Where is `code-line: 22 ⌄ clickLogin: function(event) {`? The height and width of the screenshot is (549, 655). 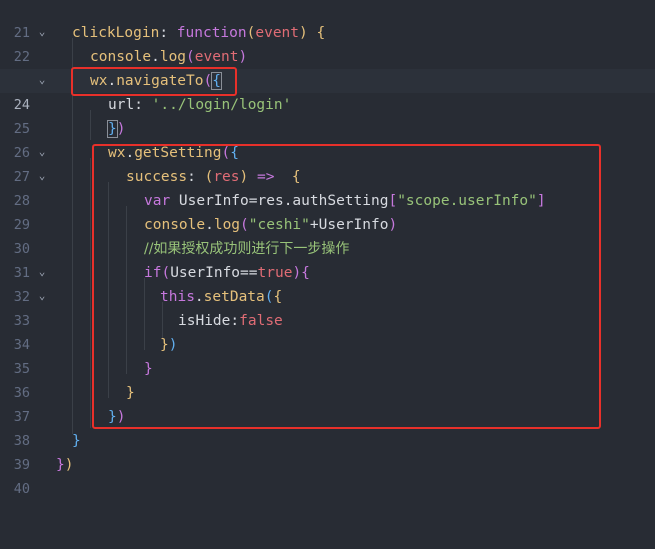 code-line: 22 ⌄ clickLogin: function(event) { is located at coordinates (327, 43).